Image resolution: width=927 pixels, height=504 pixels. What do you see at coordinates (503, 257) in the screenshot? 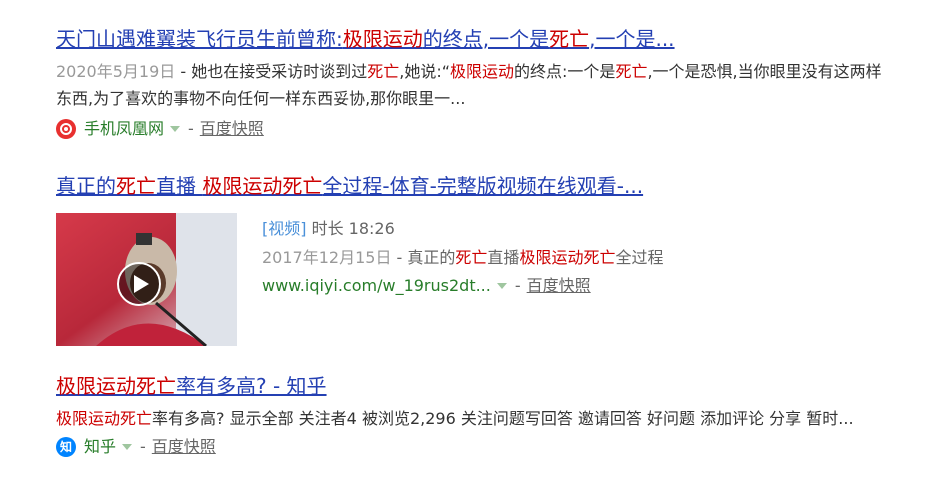
I see `abstract-text: 直播` at bounding box center [503, 257].